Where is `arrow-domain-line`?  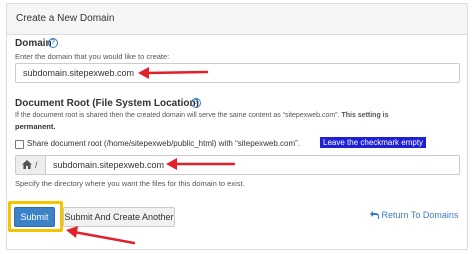 arrow-domain-line is located at coordinates (176, 72).